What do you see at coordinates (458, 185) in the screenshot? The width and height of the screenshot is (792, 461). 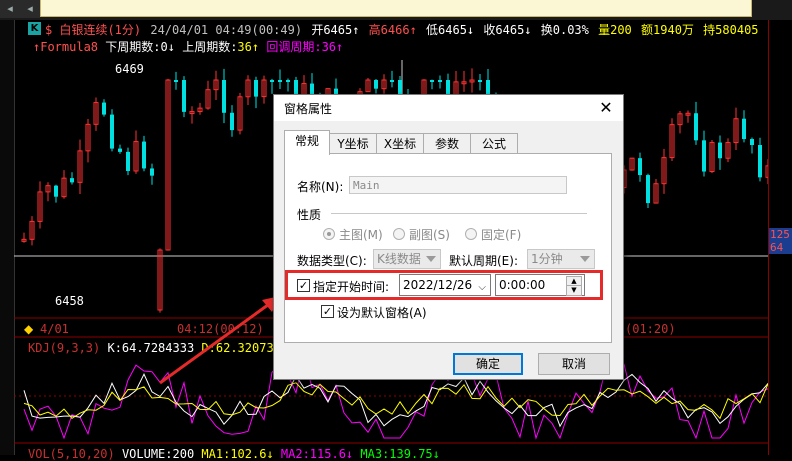 I see `name-field: Main` at bounding box center [458, 185].